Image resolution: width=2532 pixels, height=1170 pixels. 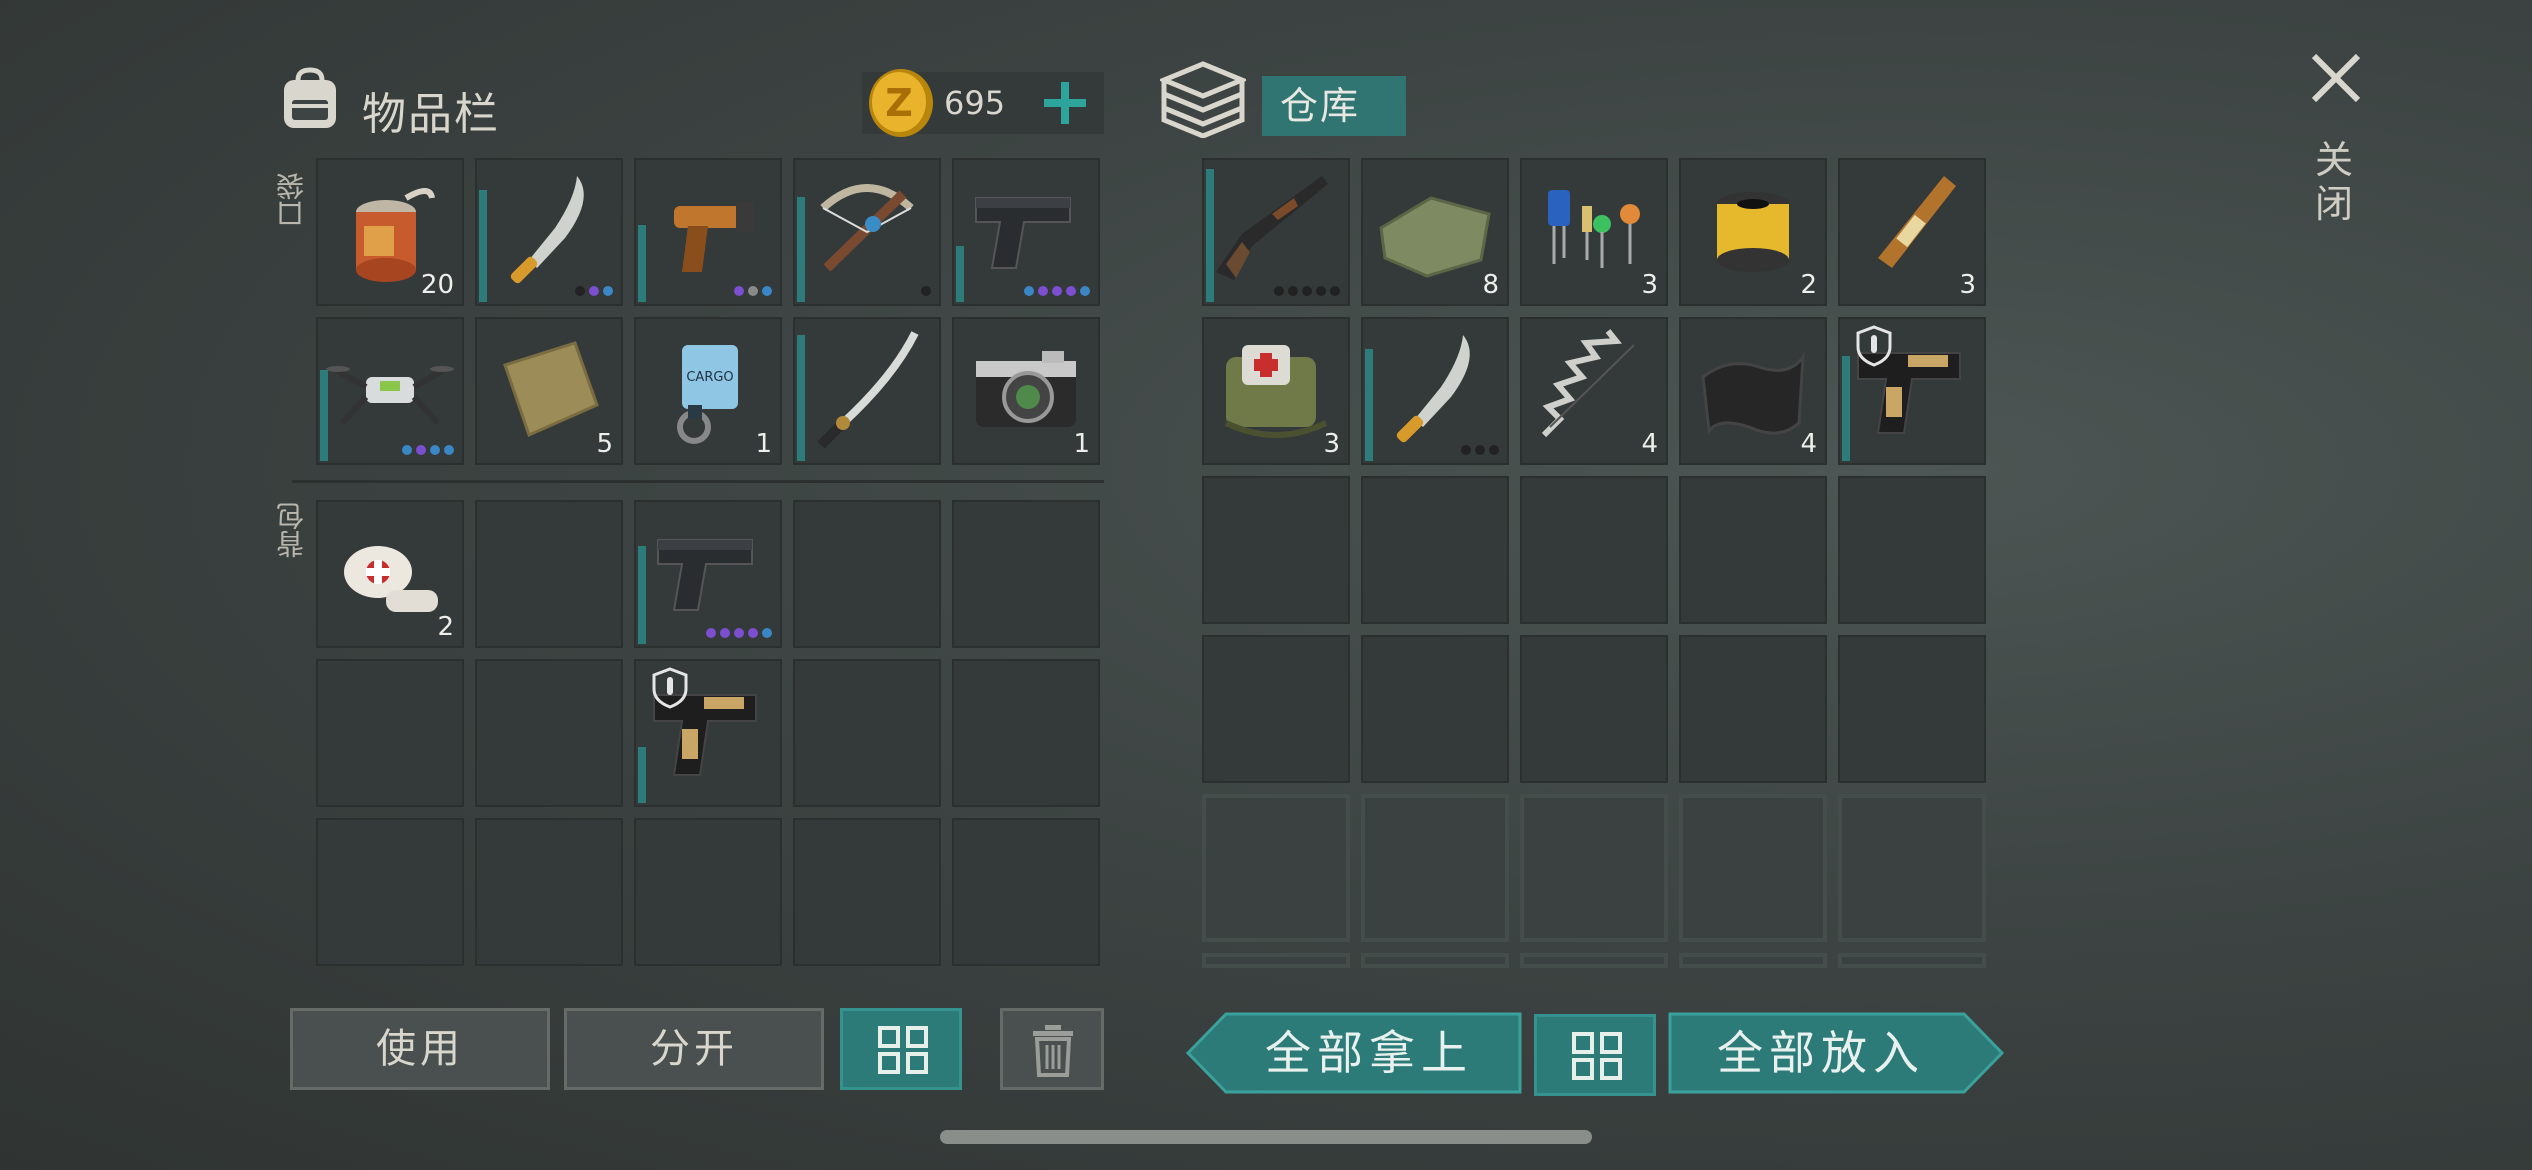 I want to click on add-currency-button, so click(x=1065, y=103).